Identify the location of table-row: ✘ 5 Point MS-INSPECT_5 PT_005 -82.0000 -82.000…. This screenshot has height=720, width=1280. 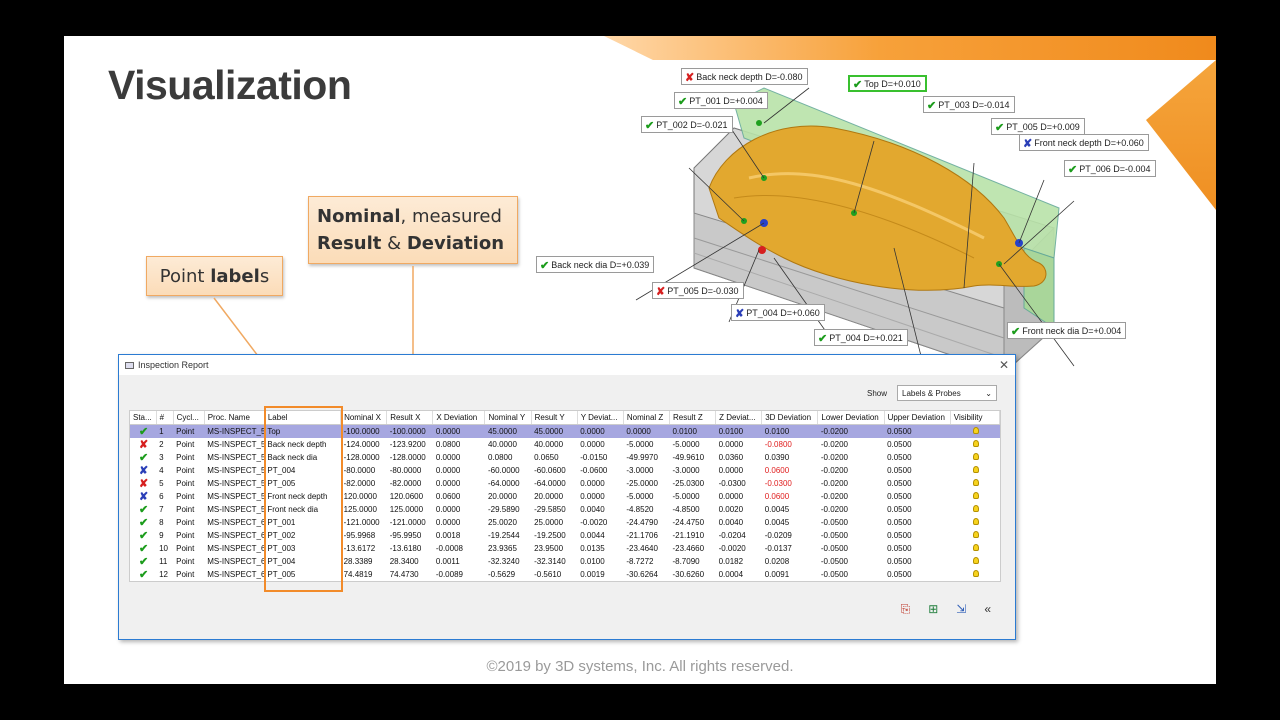
(565, 483).